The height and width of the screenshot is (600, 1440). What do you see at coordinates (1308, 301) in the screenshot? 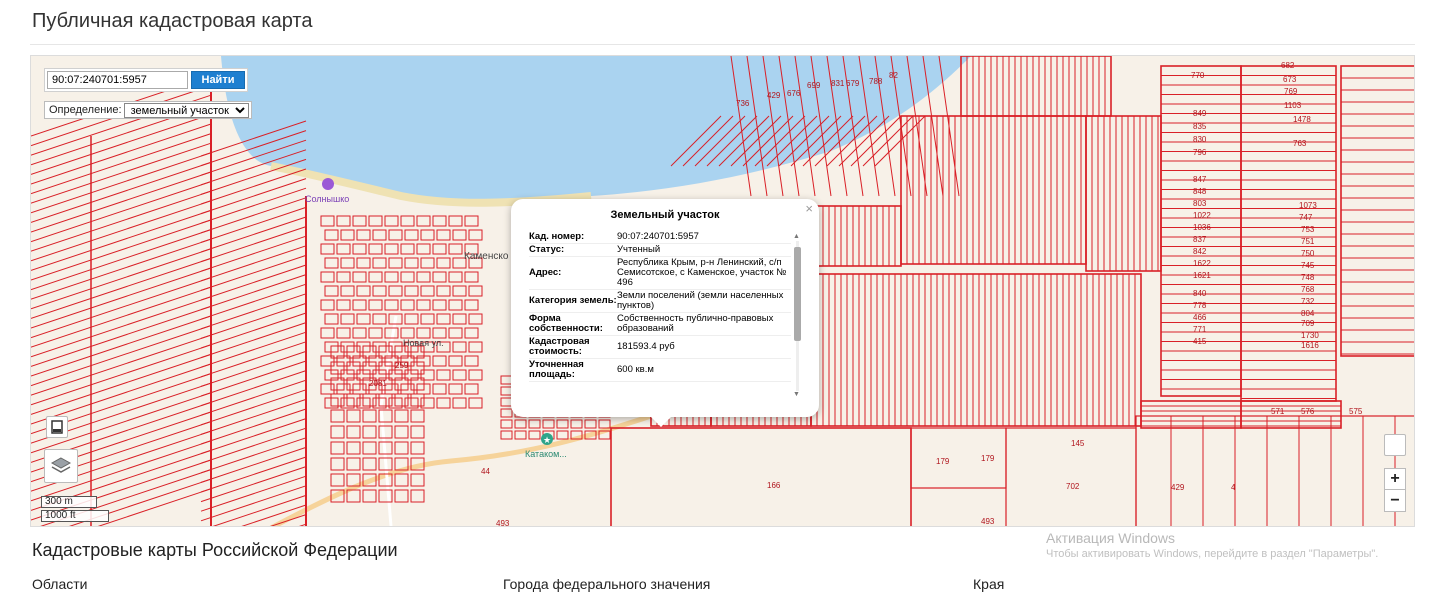
I see `parcel-number-label: 732` at bounding box center [1308, 301].